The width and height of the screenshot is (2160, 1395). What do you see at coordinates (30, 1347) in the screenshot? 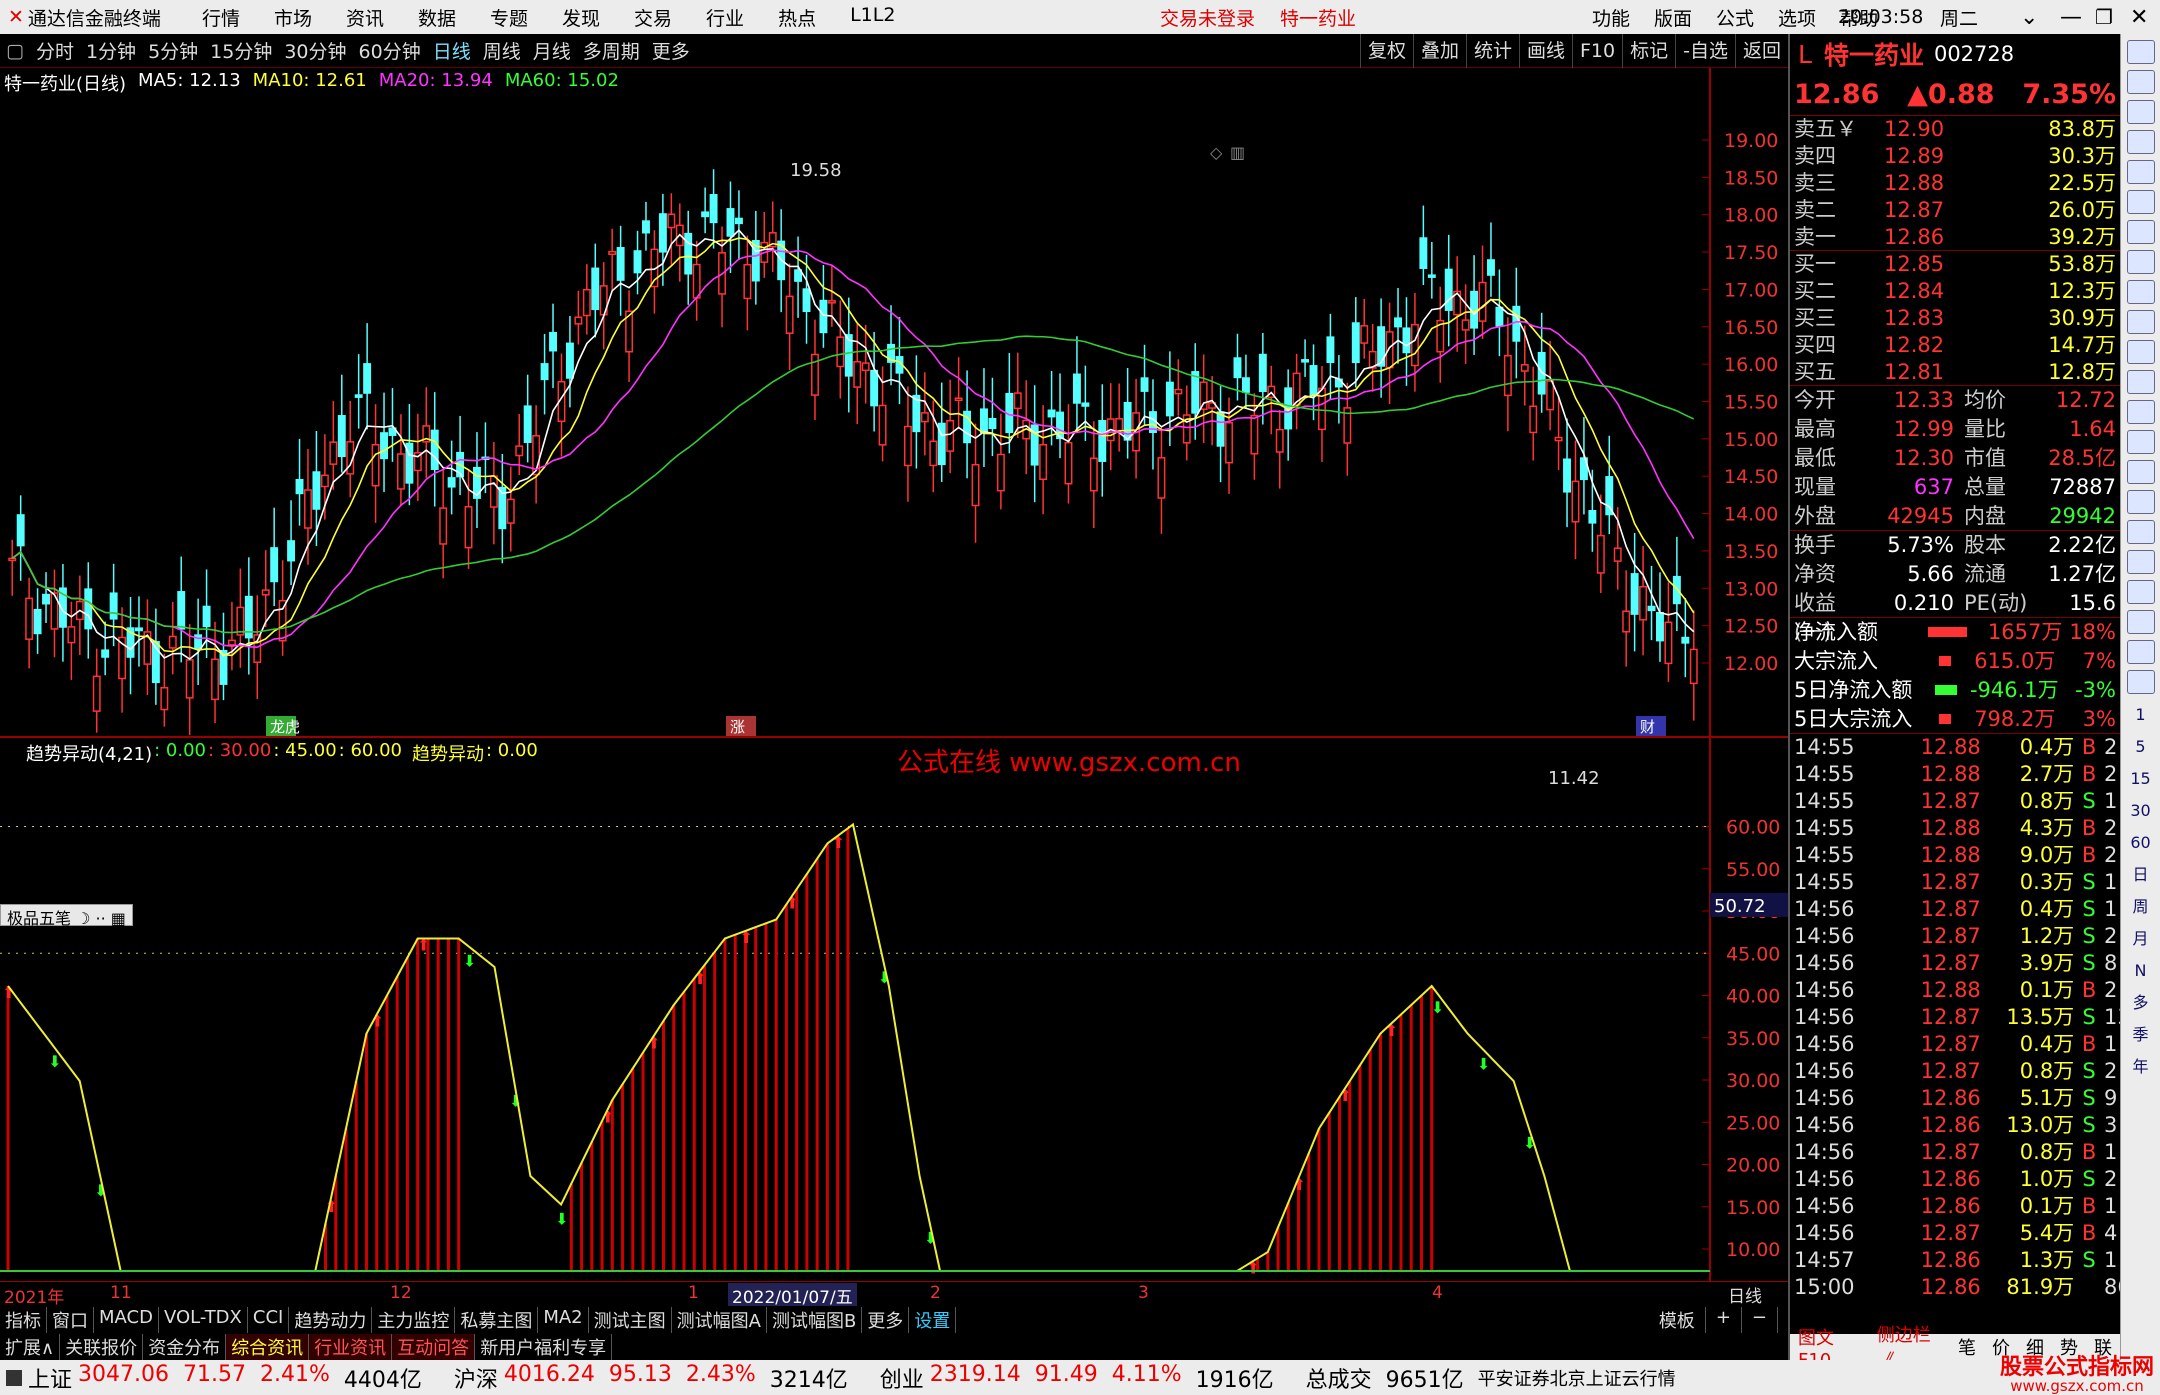
I see `info-tab: 扩展∧` at bounding box center [30, 1347].